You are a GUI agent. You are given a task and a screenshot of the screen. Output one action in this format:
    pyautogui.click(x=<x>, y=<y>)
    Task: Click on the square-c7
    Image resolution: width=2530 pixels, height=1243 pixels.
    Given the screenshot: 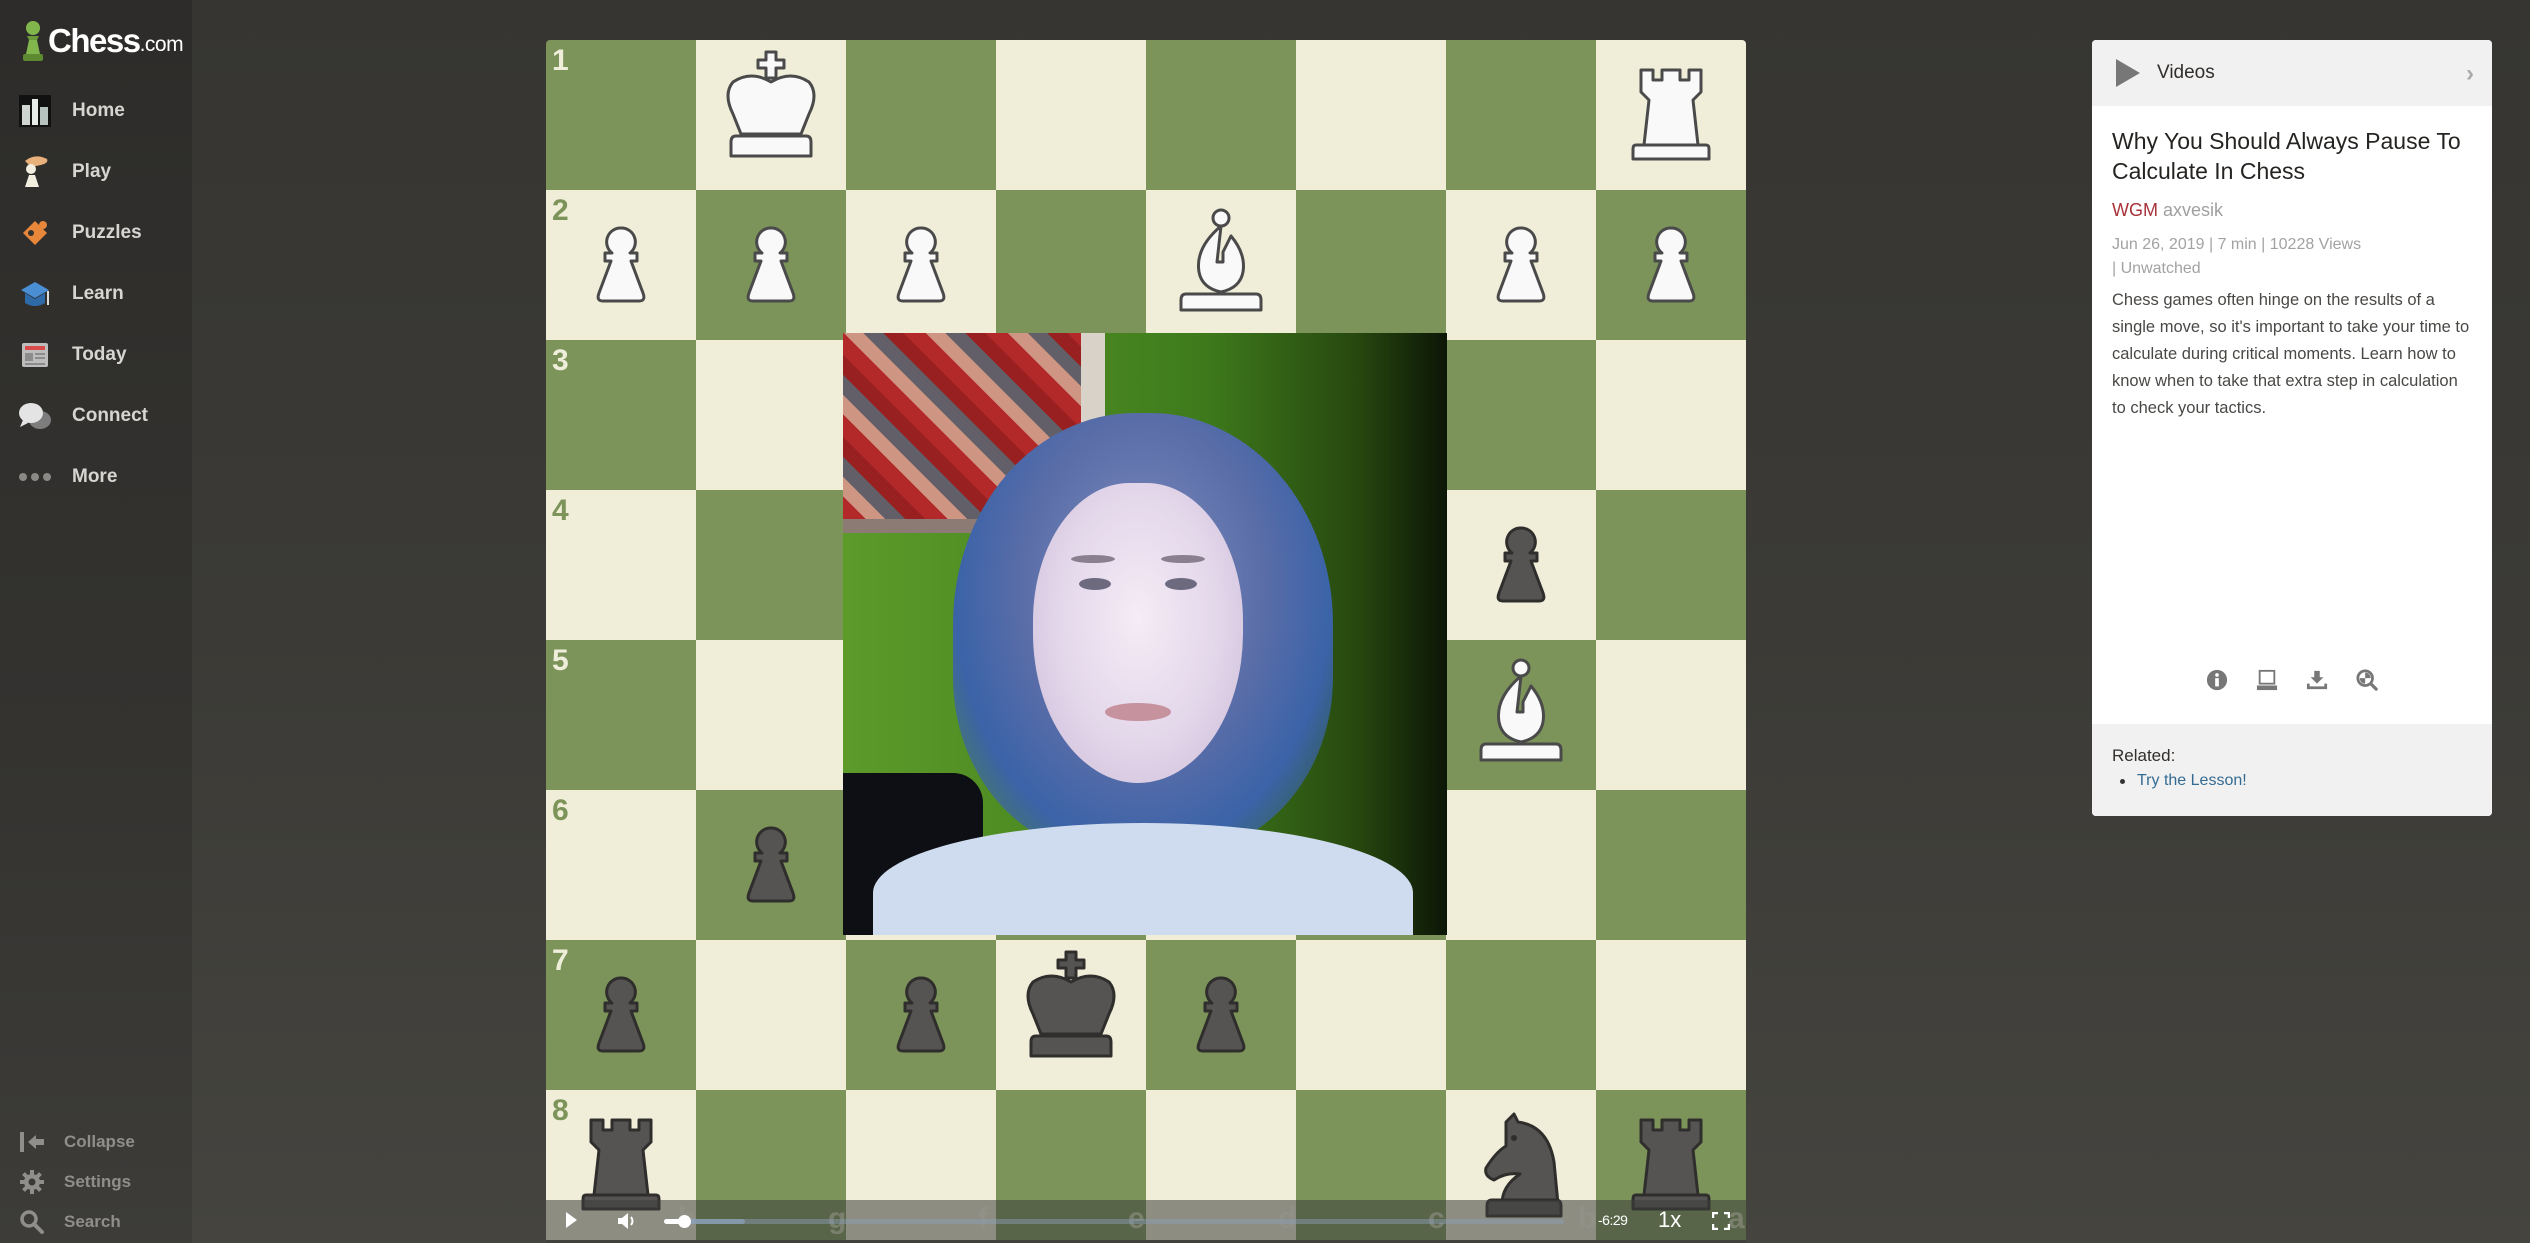 What is the action you would take?
    pyautogui.click(x=1371, y=1015)
    